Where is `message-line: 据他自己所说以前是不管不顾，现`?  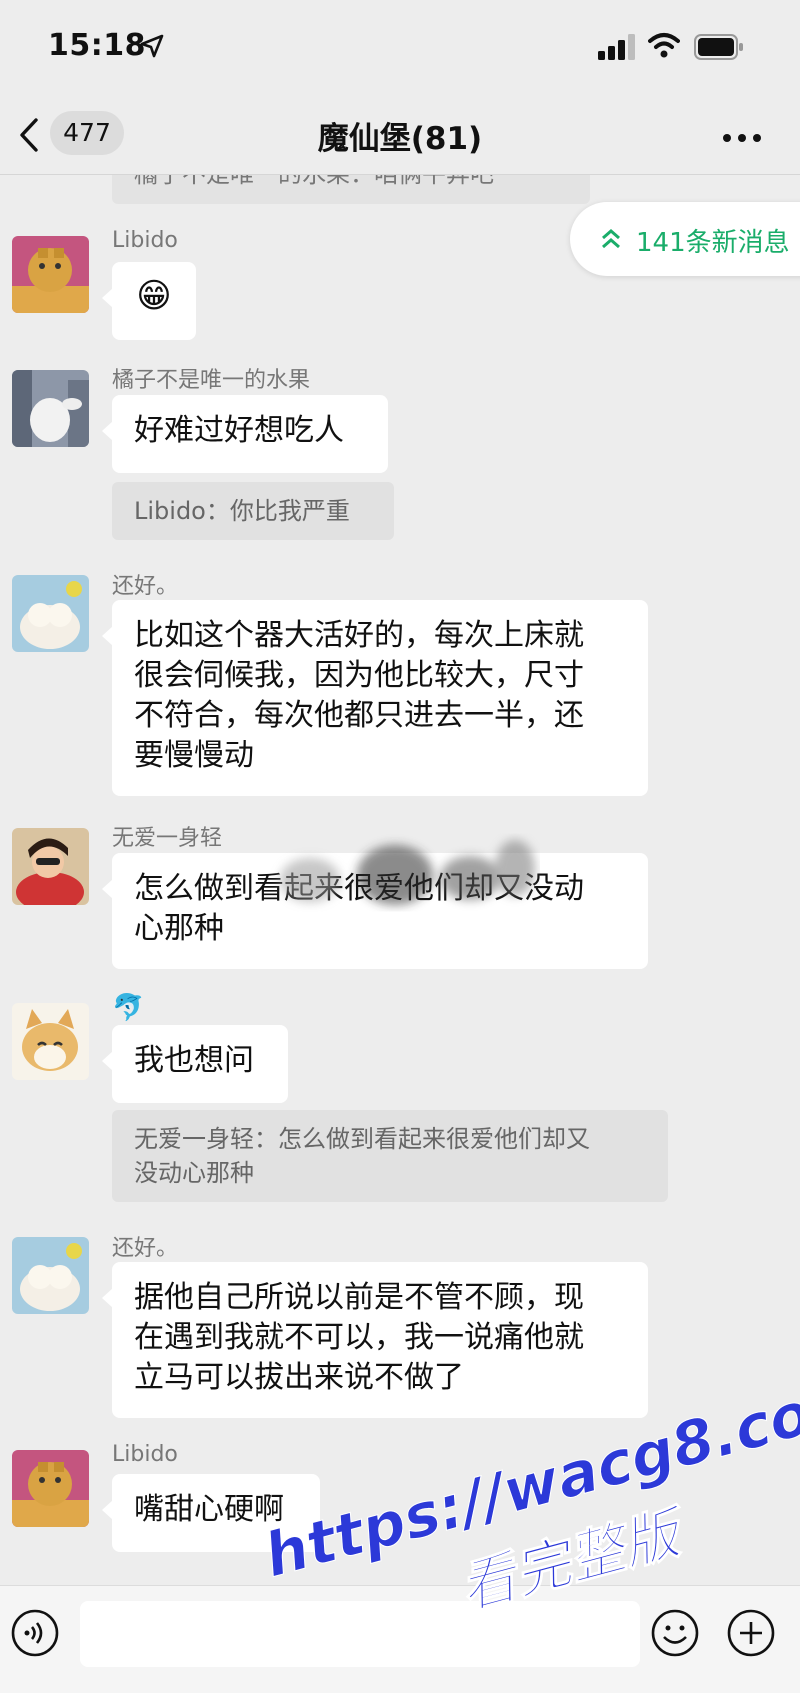
message-line: 据他自己所说以前是不管不顾，现 is located at coordinates (359, 1297).